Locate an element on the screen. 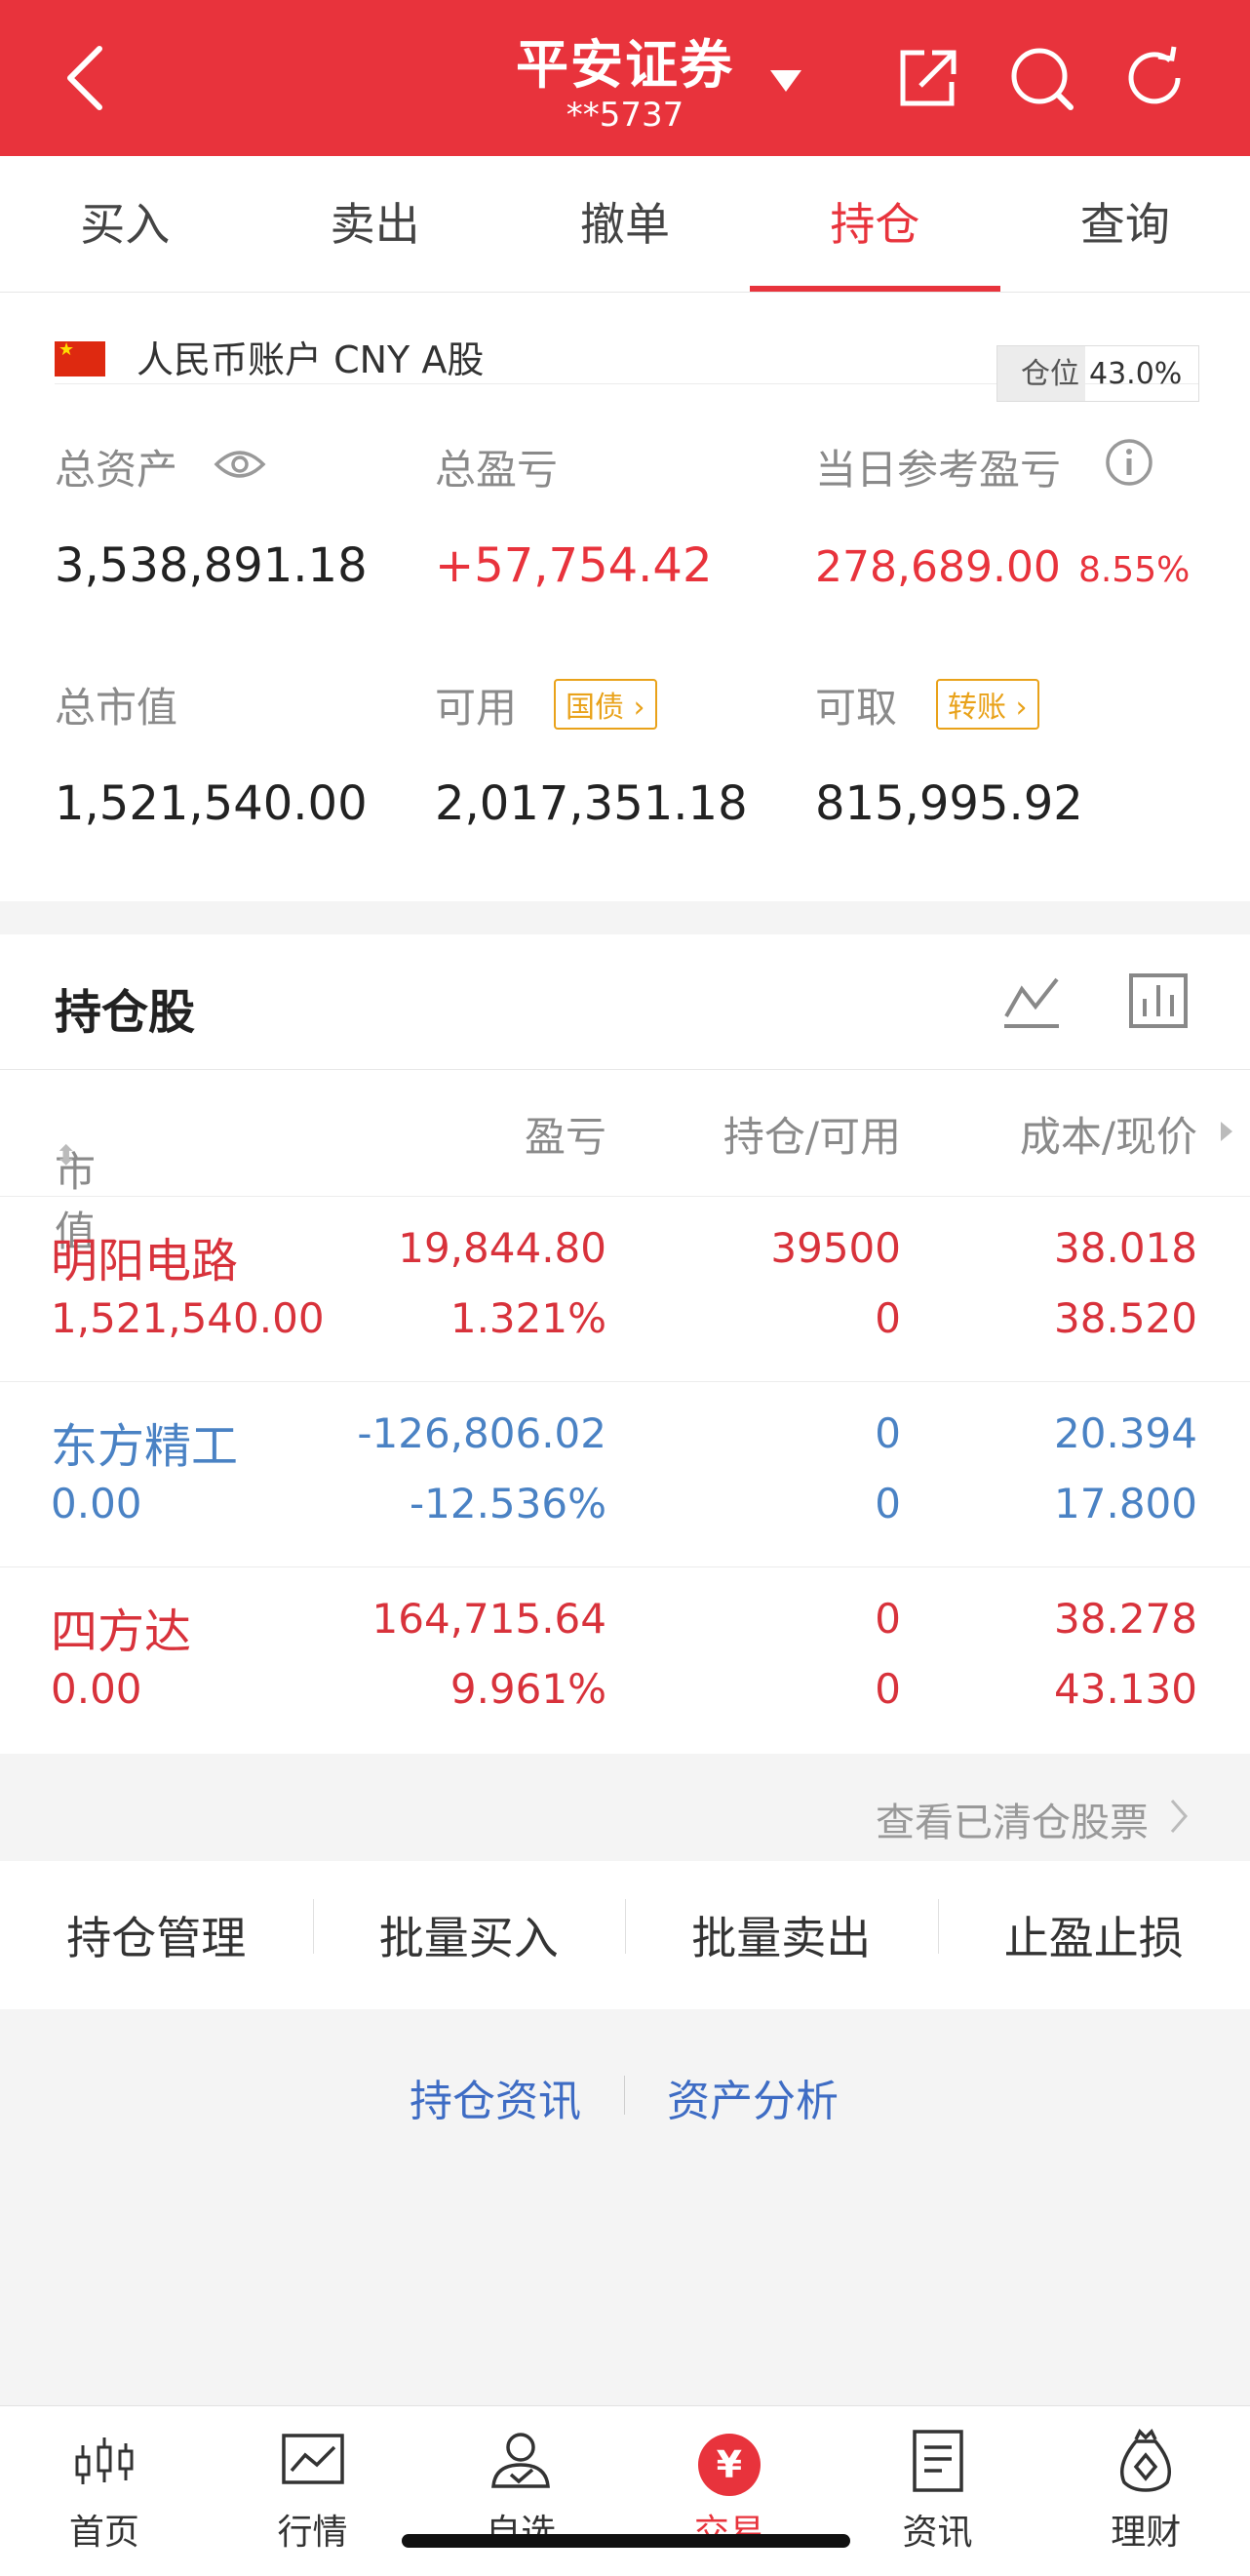 The image size is (1250, 2576). yuan-icon: ¥ is located at coordinates (729, 2465).